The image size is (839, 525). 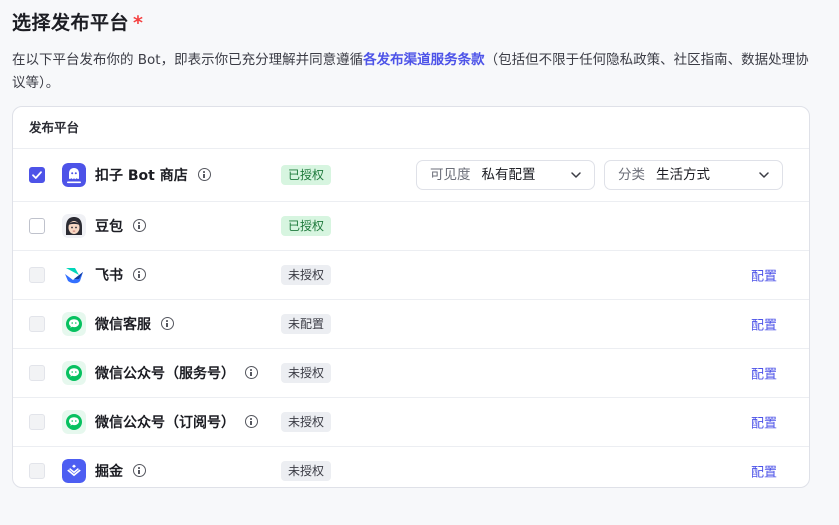 What do you see at coordinates (631, 175) in the screenshot?
I see `category-label: 分类` at bounding box center [631, 175].